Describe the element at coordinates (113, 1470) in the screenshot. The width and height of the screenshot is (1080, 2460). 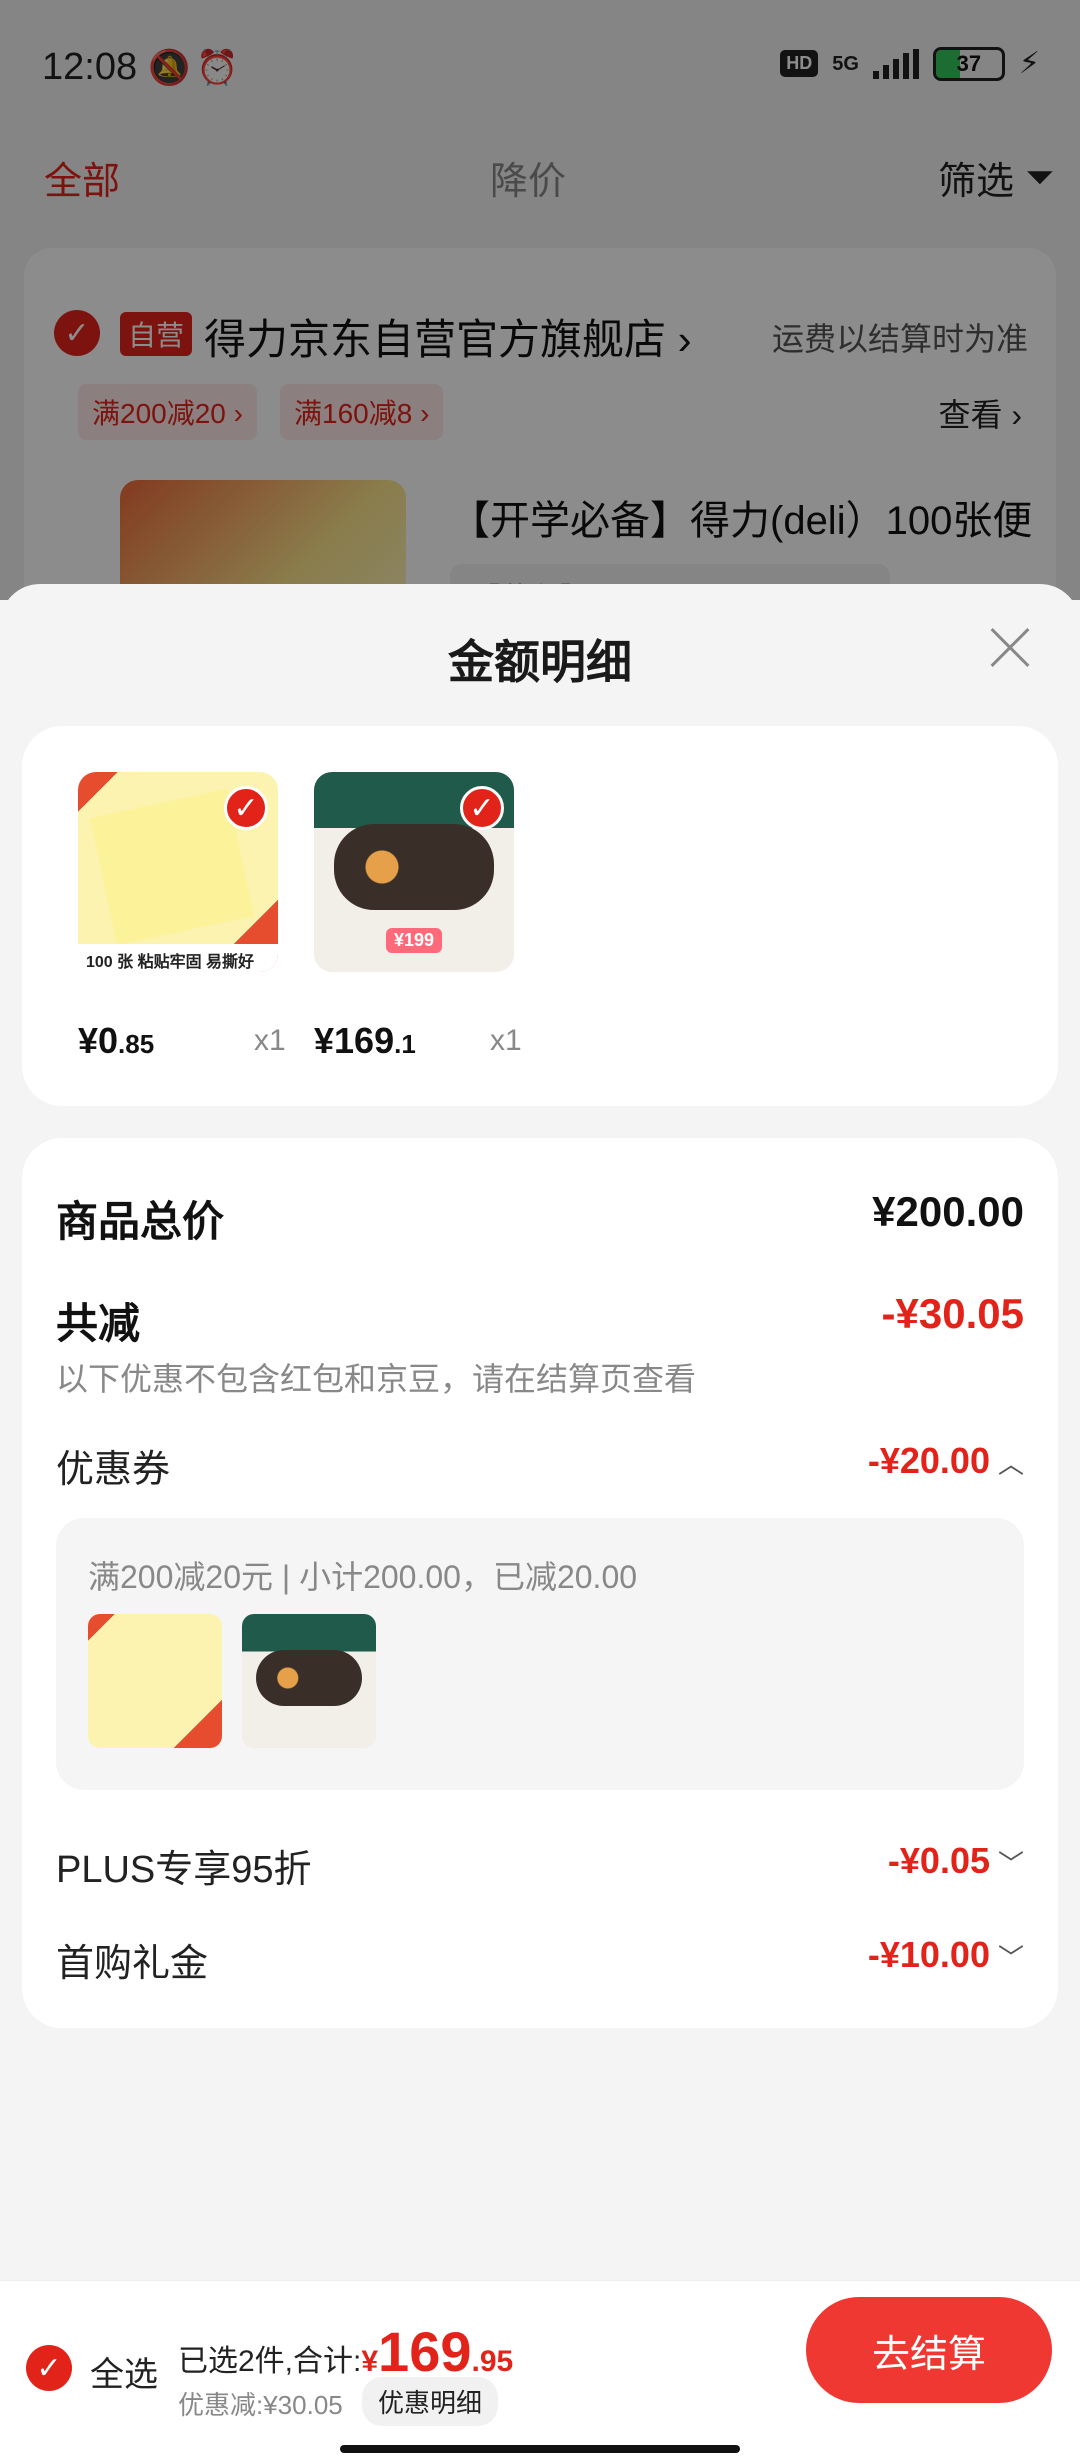
I see `coupon-label: 优惠券` at that location.